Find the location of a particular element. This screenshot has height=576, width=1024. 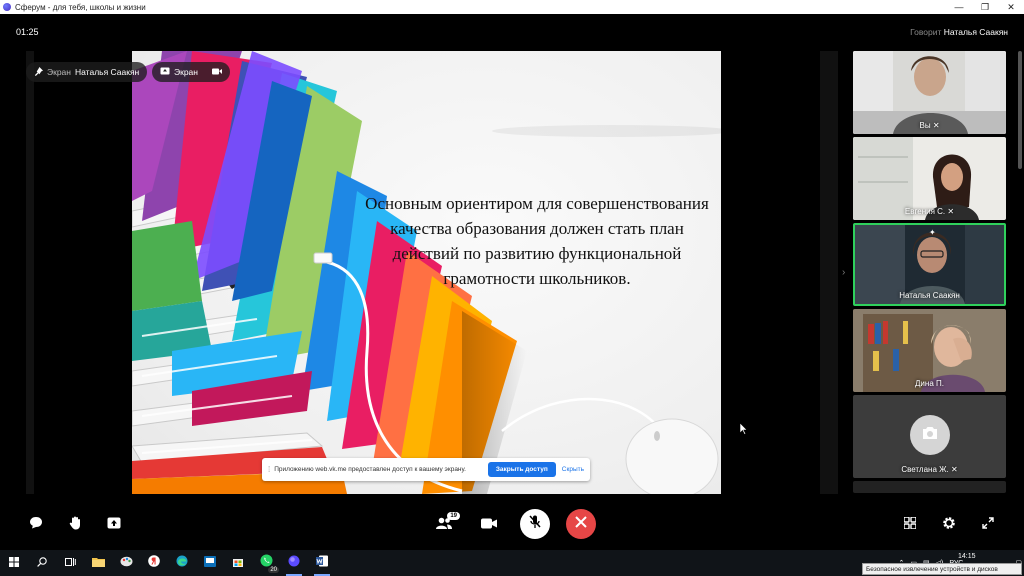

folder-icon is located at coordinates (98, 563).